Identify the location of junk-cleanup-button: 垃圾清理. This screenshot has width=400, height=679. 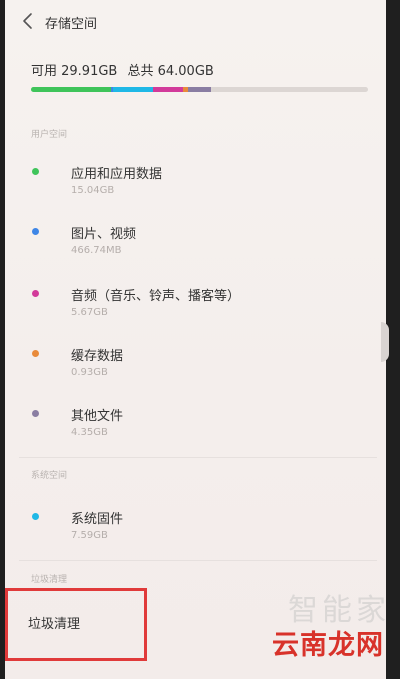
(76, 624).